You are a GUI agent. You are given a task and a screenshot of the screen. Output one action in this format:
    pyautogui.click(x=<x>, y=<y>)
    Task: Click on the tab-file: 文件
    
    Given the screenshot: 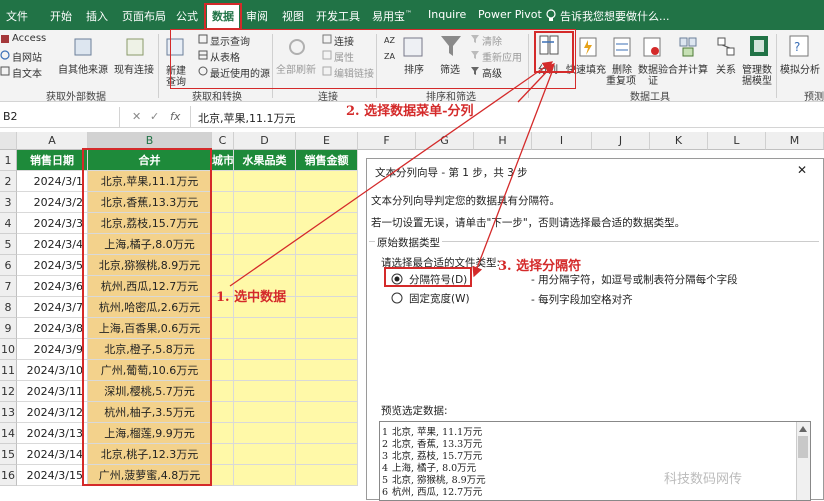 What is the action you would take?
    pyautogui.click(x=17, y=16)
    